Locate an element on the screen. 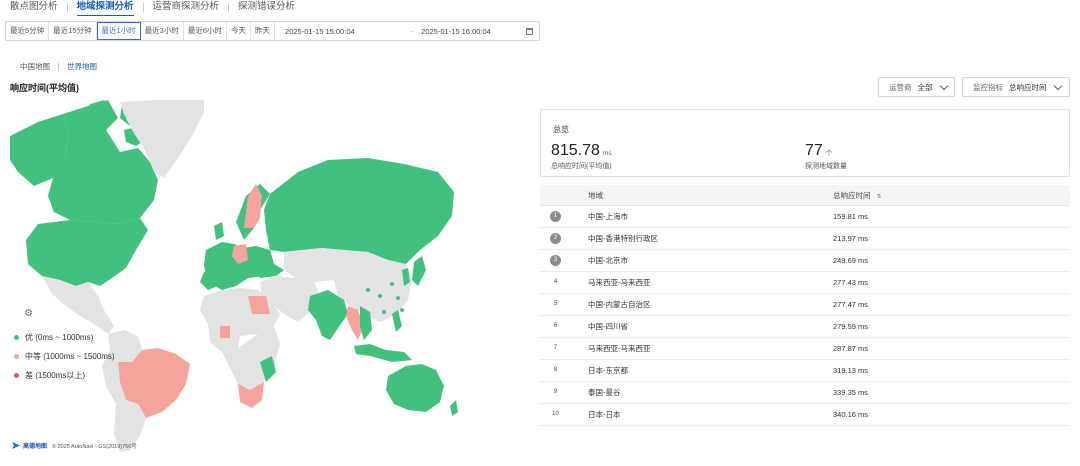 This screenshot has width=1080, height=466. time-button-1h: 最近1小时 is located at coordinates (118, 31).